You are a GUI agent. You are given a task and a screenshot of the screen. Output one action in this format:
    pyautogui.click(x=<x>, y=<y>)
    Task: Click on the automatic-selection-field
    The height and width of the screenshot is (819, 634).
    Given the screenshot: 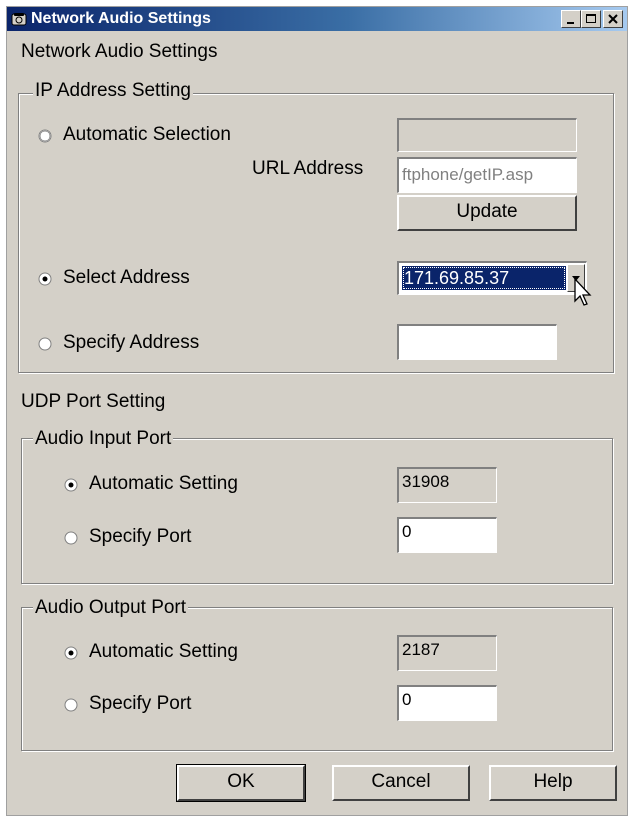 What is the action you would take?
    pyautogui.click(x=487, y=135)
    